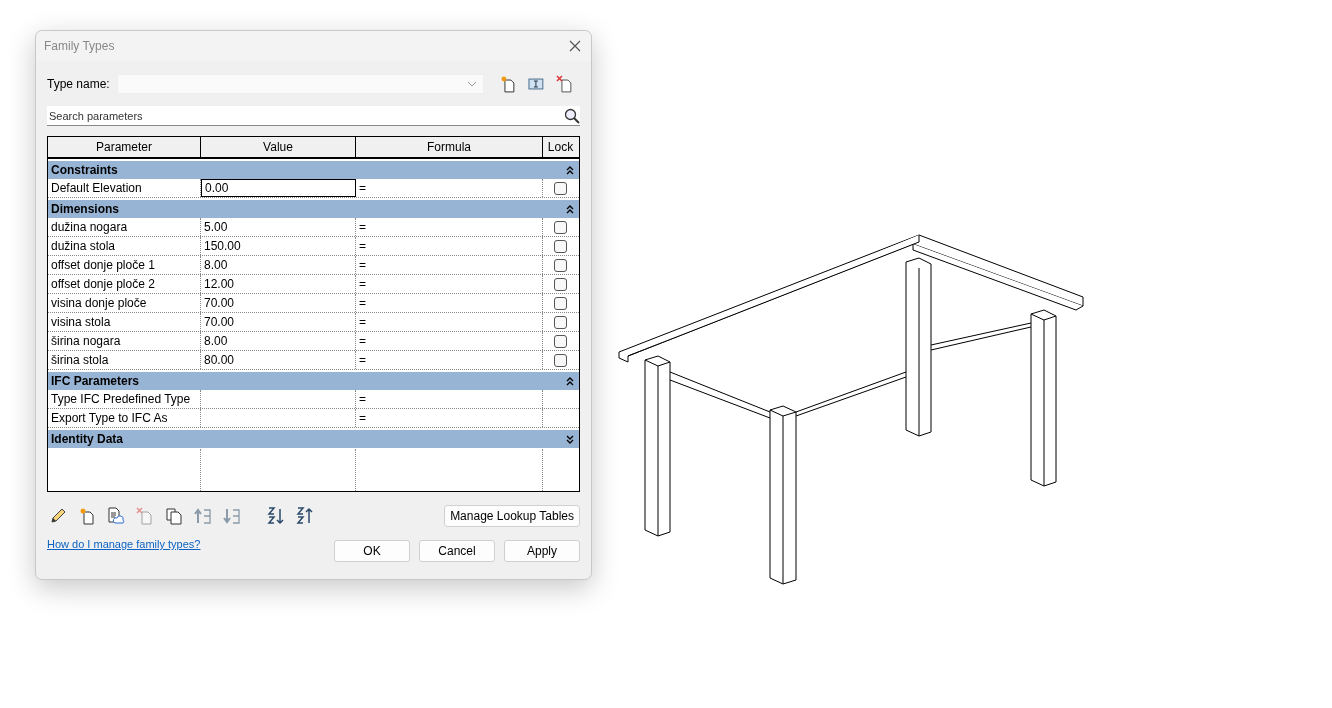  I want to click on window-title: Family Types, so click(79, 46).